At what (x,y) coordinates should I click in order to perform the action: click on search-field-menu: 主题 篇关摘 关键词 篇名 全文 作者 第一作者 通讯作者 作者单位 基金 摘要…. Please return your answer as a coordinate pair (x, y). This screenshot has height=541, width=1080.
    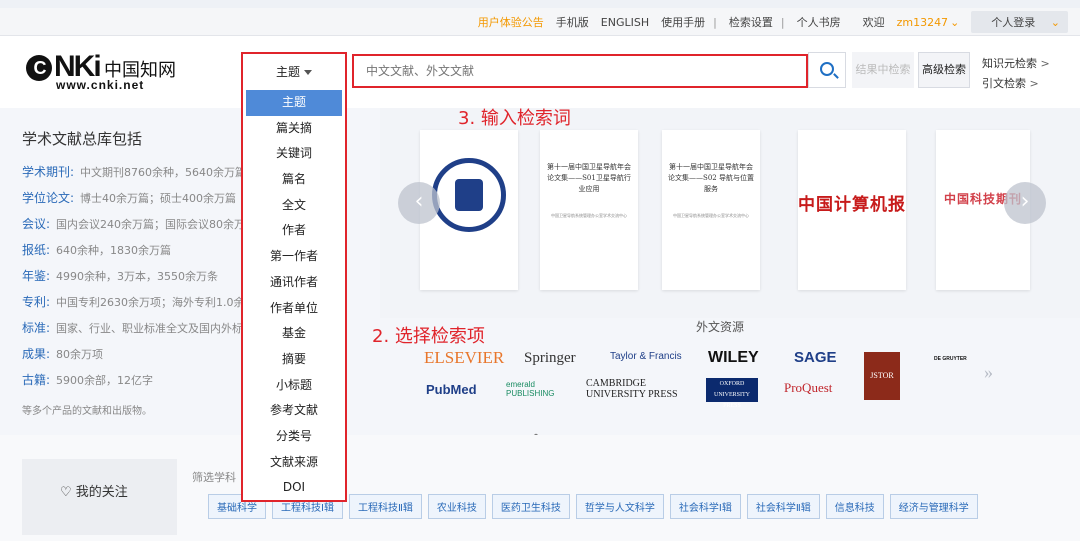
    Looking at the image, I should click on (294, 295).